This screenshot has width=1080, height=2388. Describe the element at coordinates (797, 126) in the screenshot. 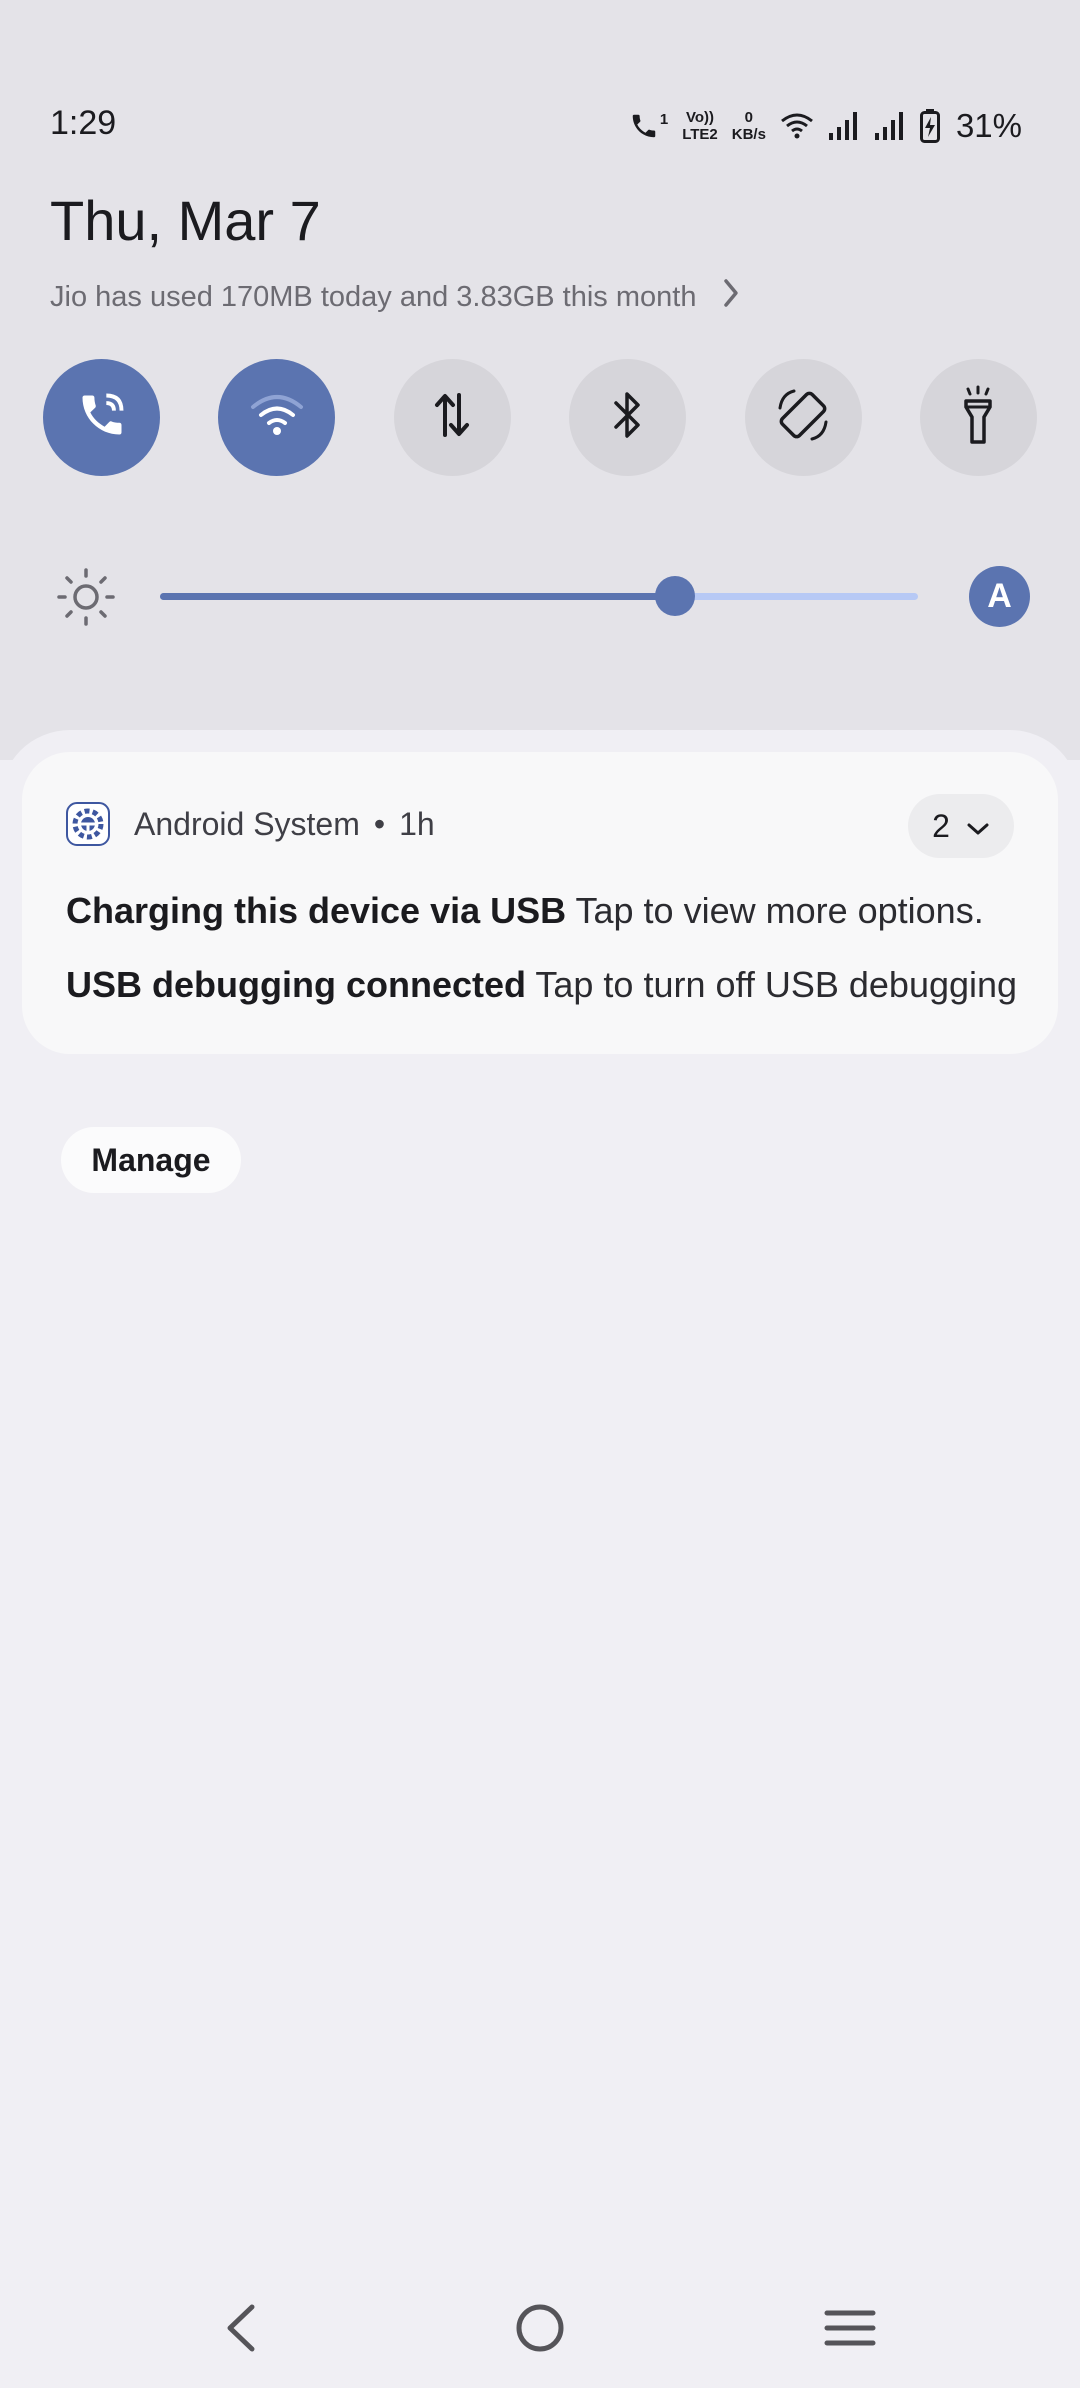

I see `wifi-status-icon` at that location.